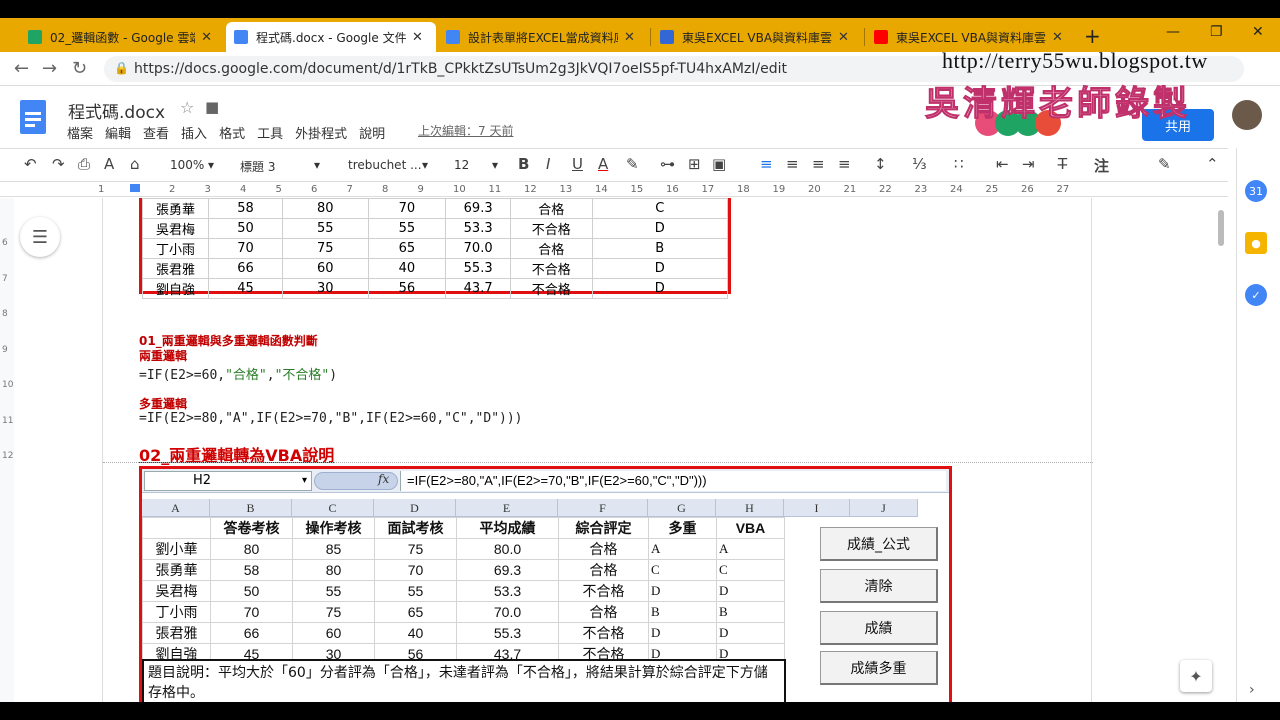 The image size is (1280, 720). I want to click on italic-icon: I, so click(548, 164).